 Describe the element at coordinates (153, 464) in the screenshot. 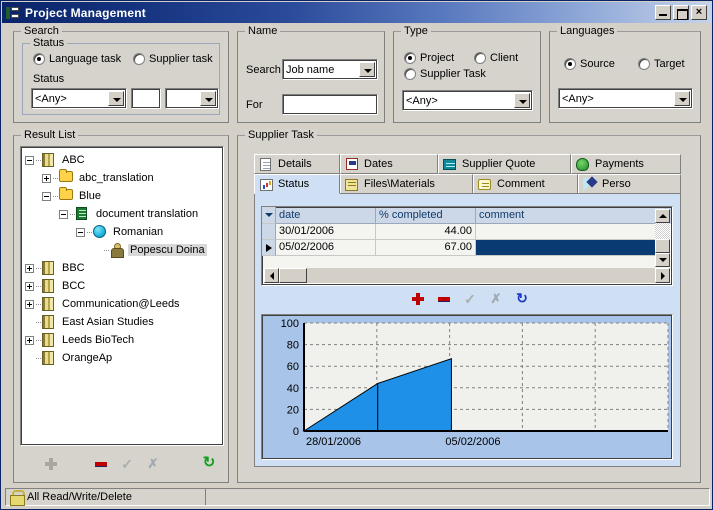

I see `nav-cancel-button: ✗` at that location.